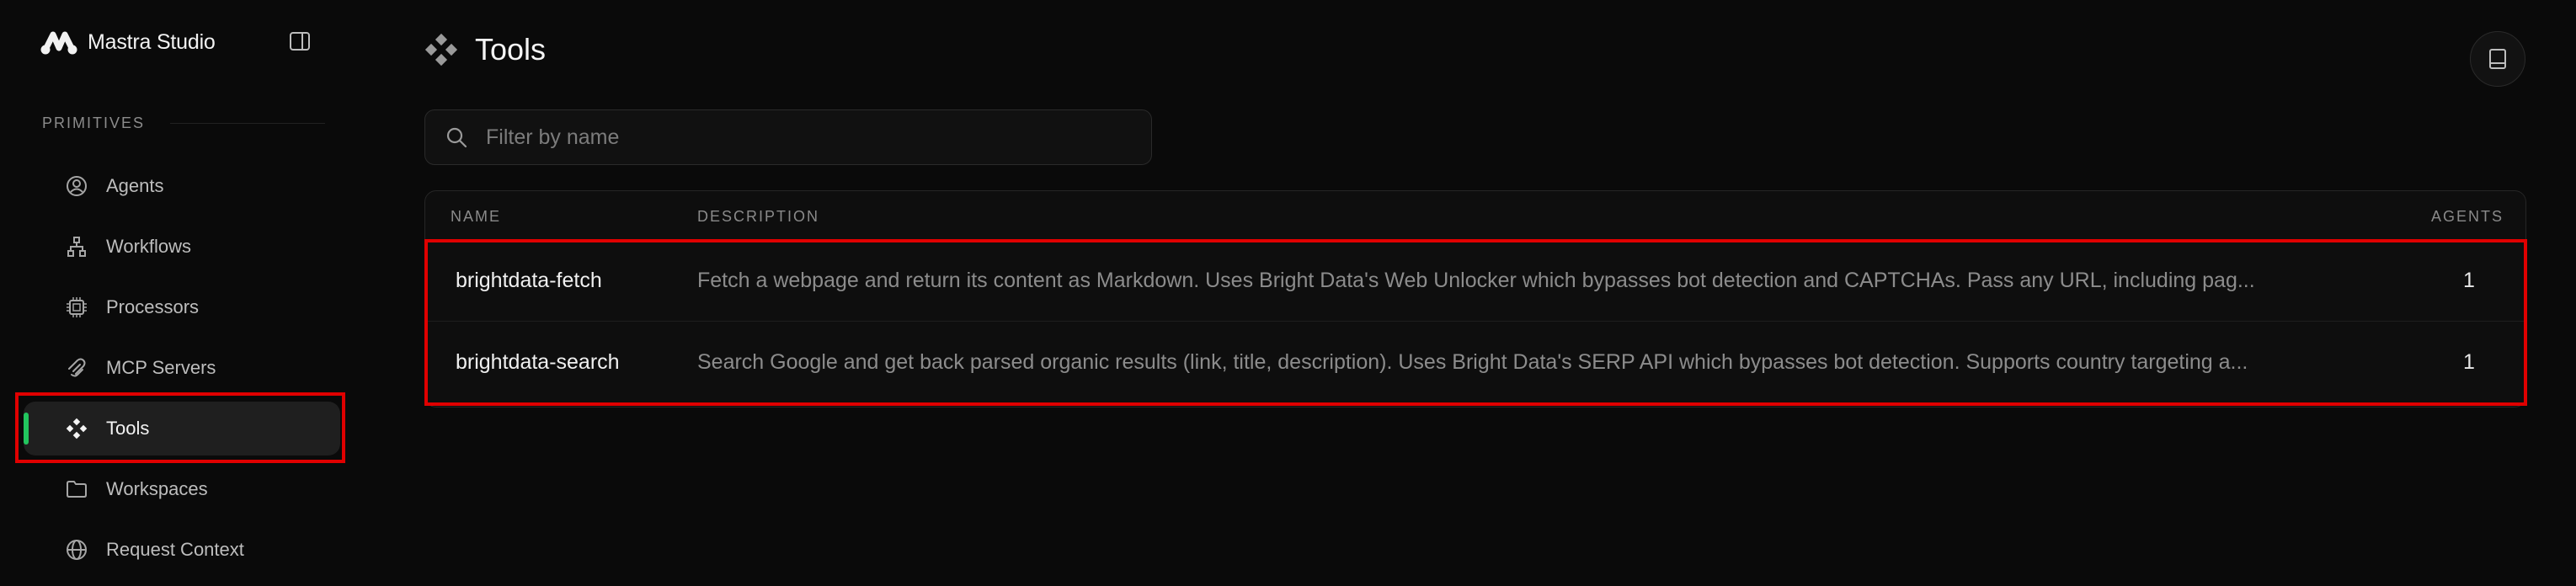 This screenshot has width=2576, height=586. I want to click on folder-icon, so click(76, 489).